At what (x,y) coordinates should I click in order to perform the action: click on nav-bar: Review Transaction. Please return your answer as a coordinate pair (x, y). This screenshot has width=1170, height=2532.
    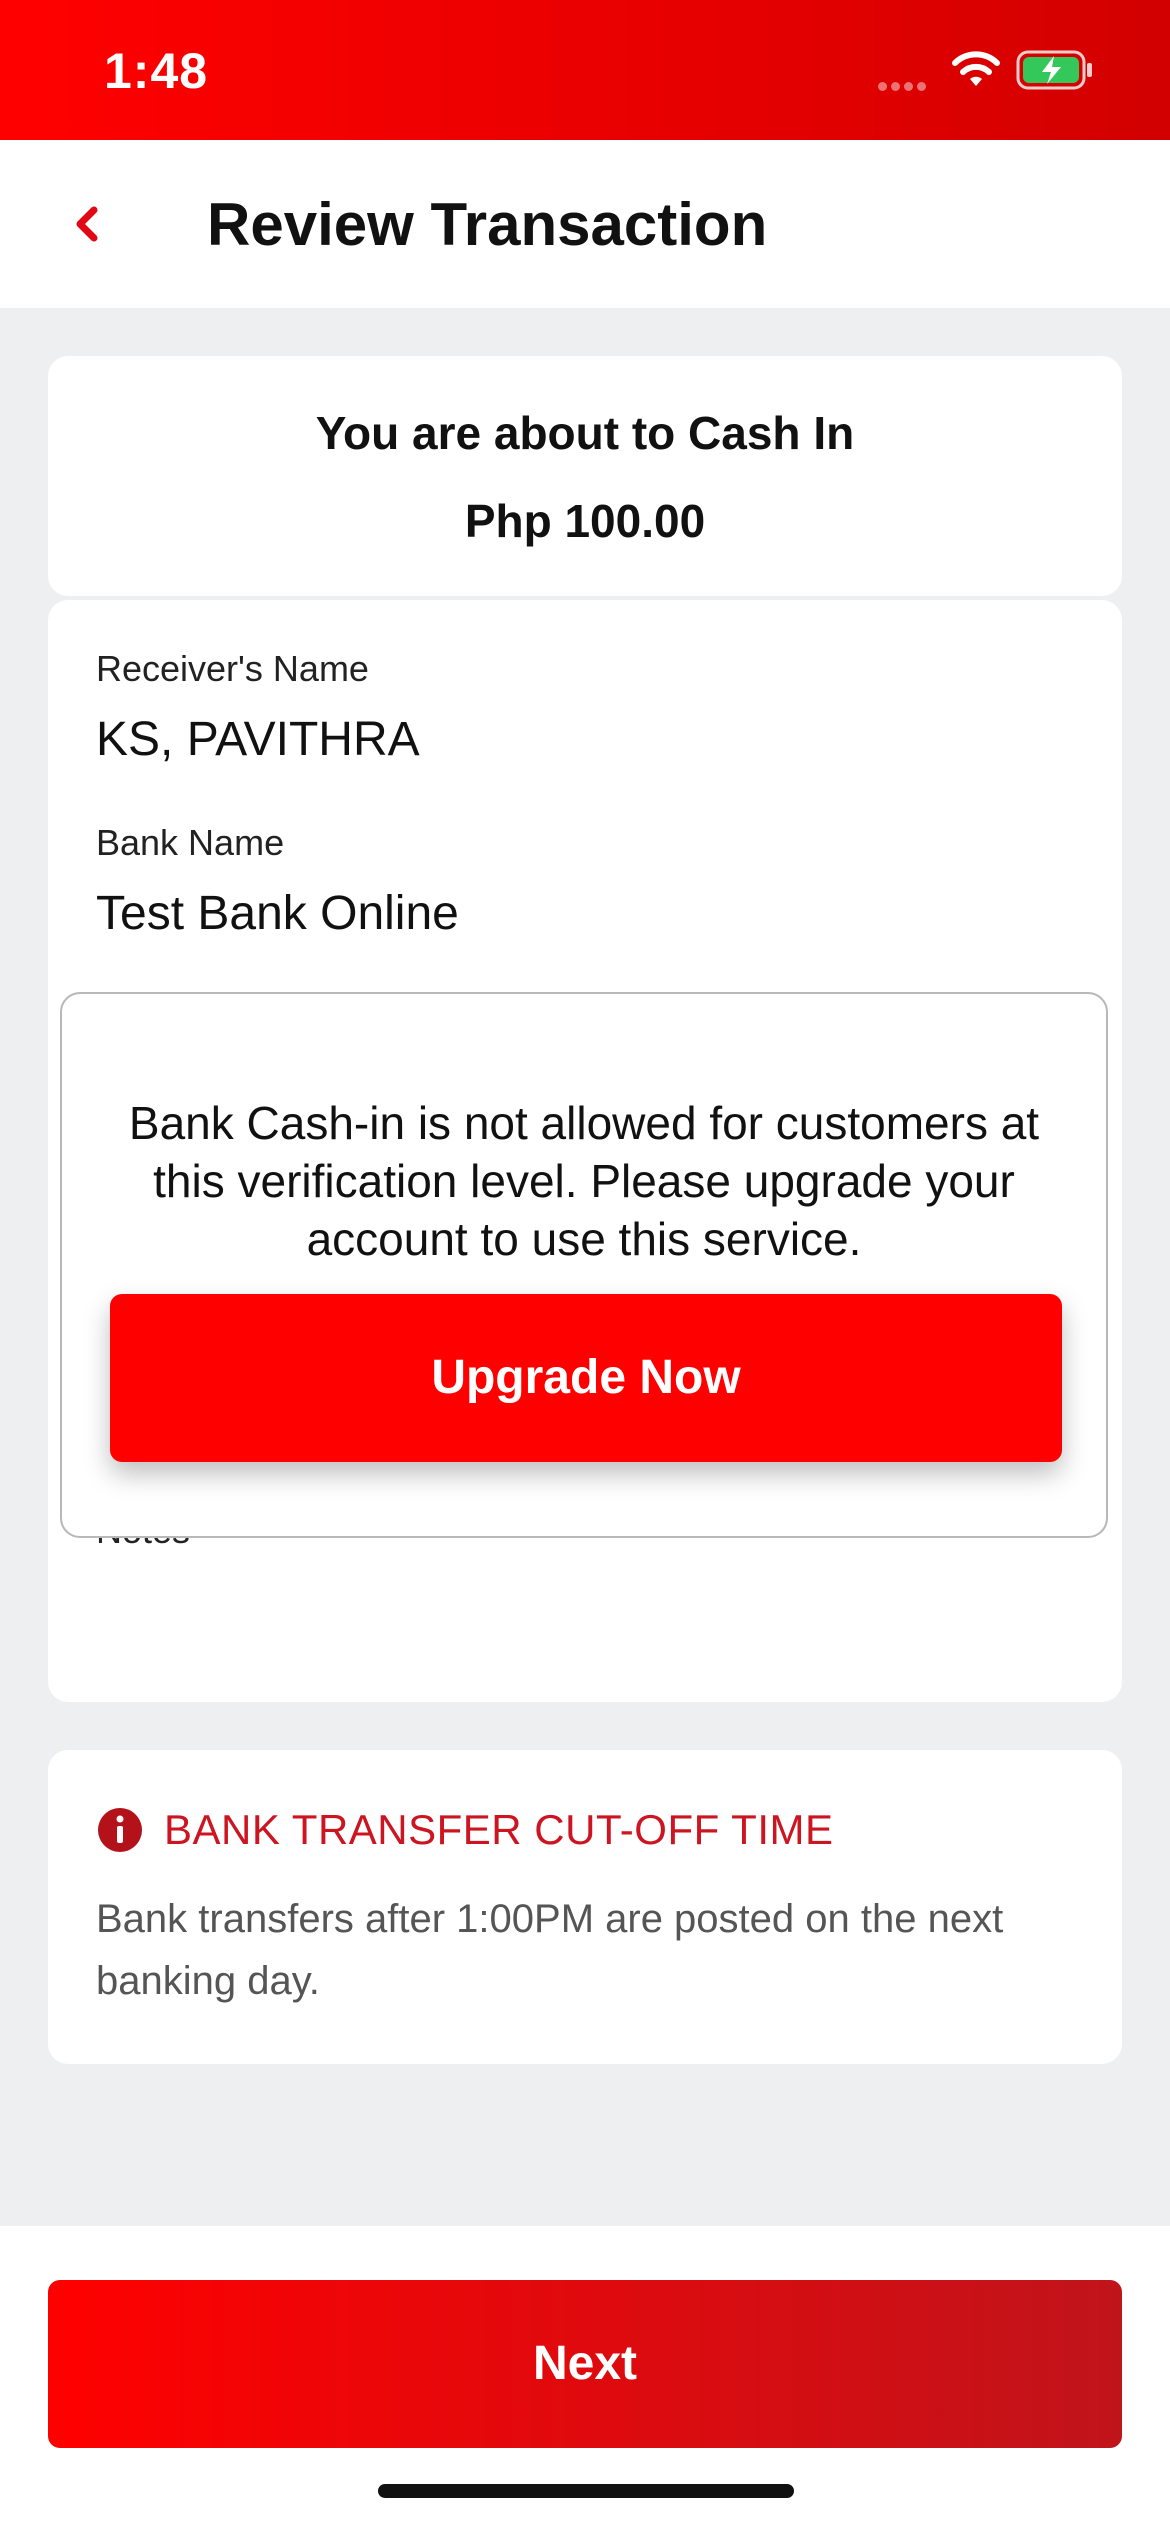
    Looking at the image, I should click on (585, 224).